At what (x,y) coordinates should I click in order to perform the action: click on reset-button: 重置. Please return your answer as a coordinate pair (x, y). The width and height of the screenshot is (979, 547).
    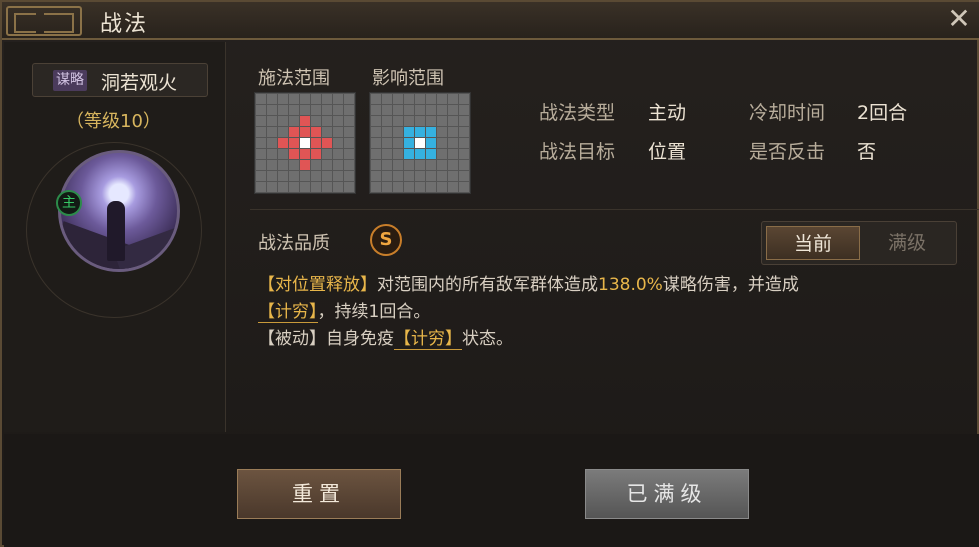
    Looking at the image, I should click on (319, 494).